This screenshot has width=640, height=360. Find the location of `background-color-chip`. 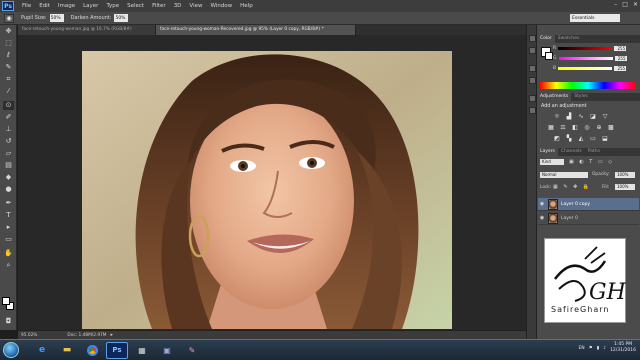

background-color-chip is located at coordinates (549, 56).